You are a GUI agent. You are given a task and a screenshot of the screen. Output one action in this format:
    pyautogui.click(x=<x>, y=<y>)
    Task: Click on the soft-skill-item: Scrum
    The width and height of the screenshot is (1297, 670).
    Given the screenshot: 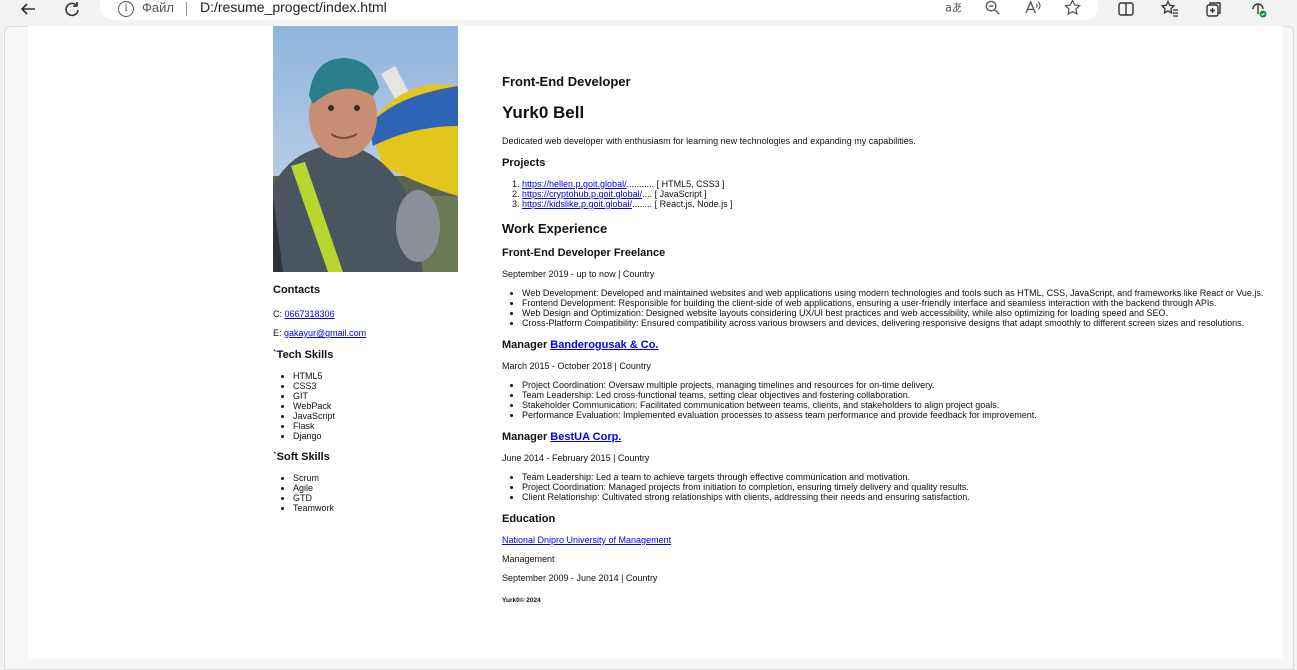 What is the action you would take?
    pyautogui.click(x=378, y=478)
    